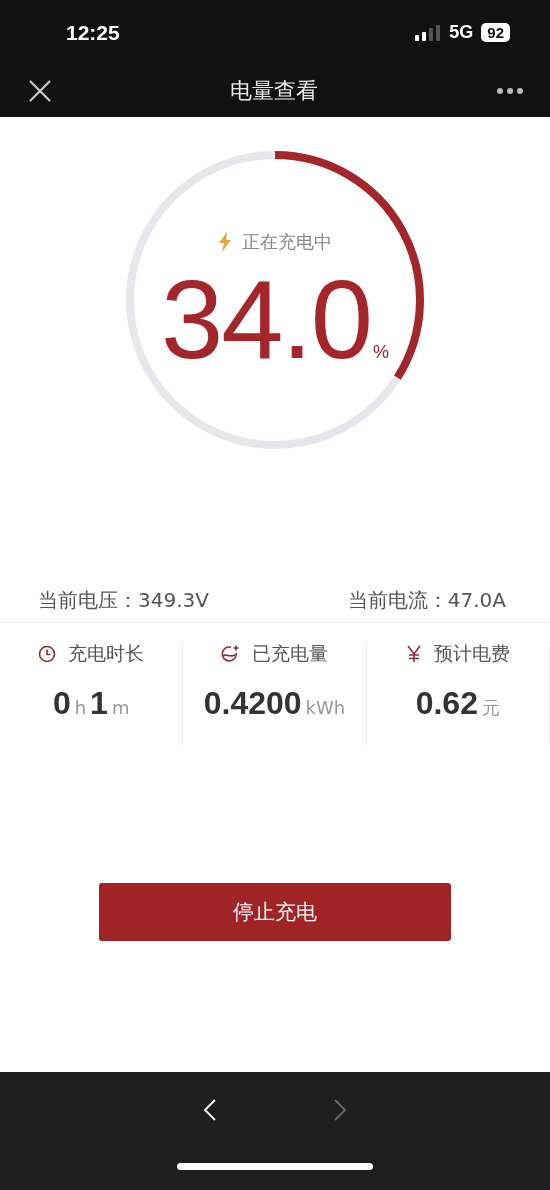 This screenshot has height=1190, width=550. Describe the element at coordinates (252, 703) in the screenshot. I see `stat-value: 0.4200` at that location.